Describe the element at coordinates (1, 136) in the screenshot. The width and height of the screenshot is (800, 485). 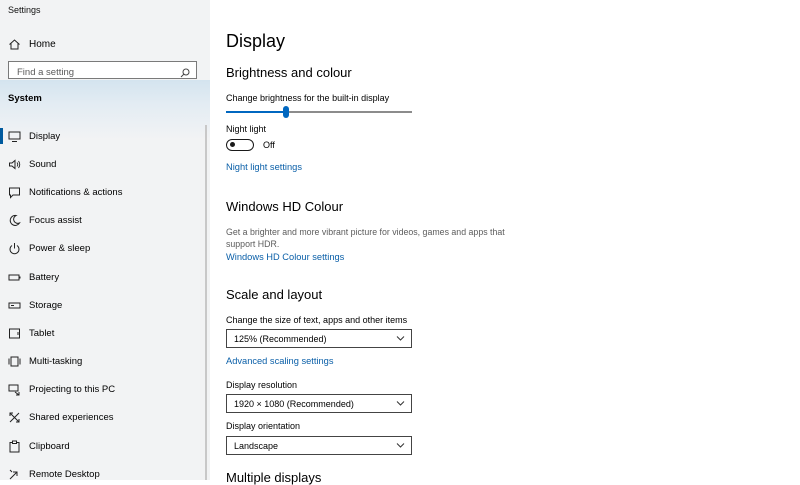
I see `active-indicator` at that location.